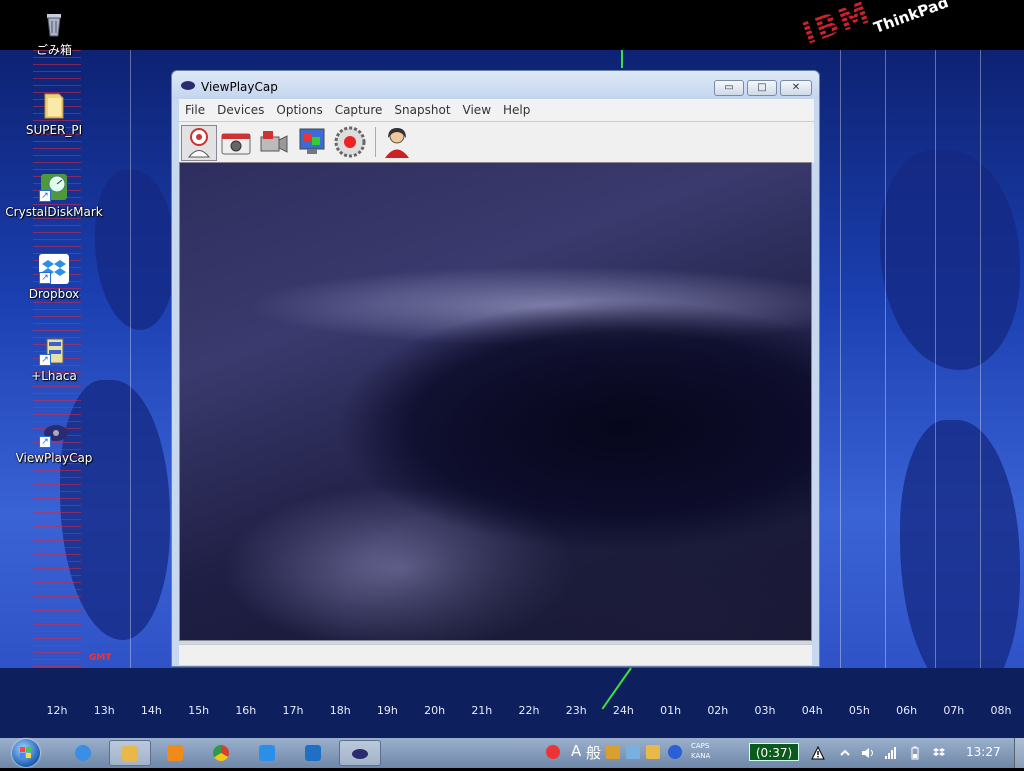 The width and height of the screenshot is (1024, 771). What do you see at coordinates (613, 752) in the screenshot?
I see `ime-dictionary-icon` at bounding box center [613, 752].